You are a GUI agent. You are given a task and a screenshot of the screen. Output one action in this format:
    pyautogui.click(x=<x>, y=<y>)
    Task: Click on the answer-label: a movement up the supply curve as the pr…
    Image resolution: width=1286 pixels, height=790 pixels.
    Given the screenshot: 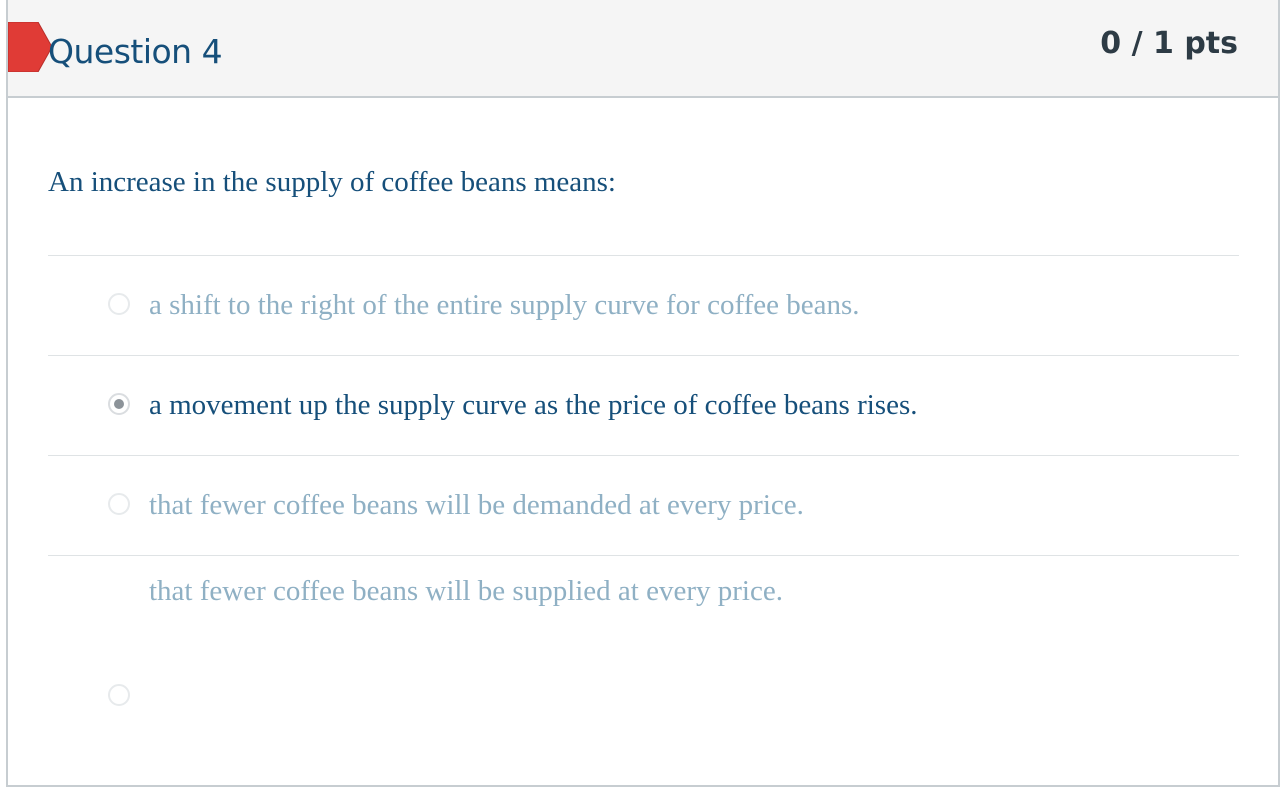 What is the action you would take?
    pyautogui.click(x=533, y=405)
    